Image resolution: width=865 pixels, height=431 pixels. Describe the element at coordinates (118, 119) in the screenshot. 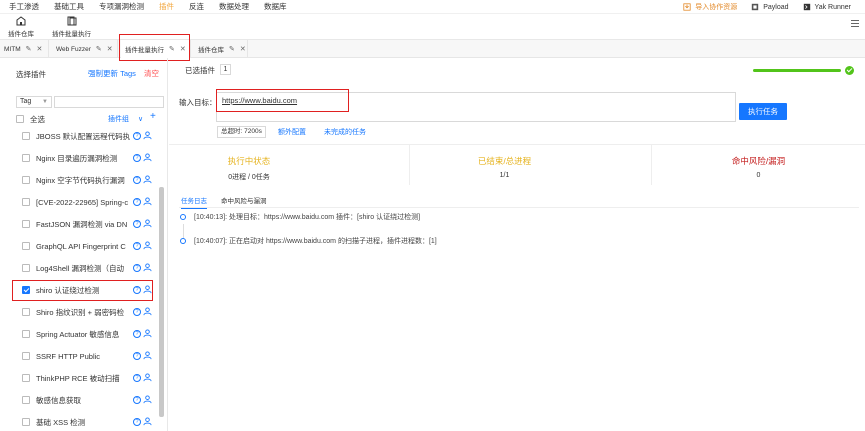

I see `plugin-group-link: 插件组` at that location.